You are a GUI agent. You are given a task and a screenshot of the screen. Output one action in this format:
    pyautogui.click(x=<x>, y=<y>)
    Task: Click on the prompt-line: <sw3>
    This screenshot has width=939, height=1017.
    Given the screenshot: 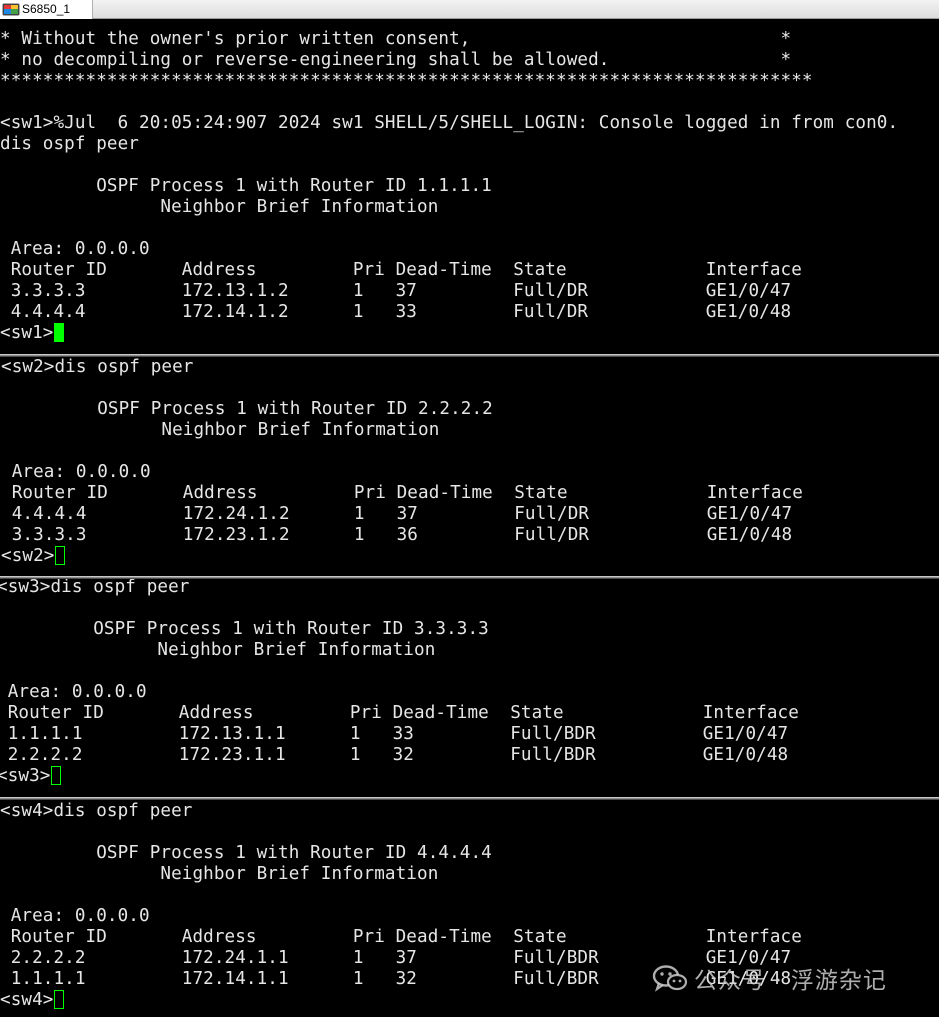 What is the action you would take?
    pyautogui.click(x=31, y=776)
    